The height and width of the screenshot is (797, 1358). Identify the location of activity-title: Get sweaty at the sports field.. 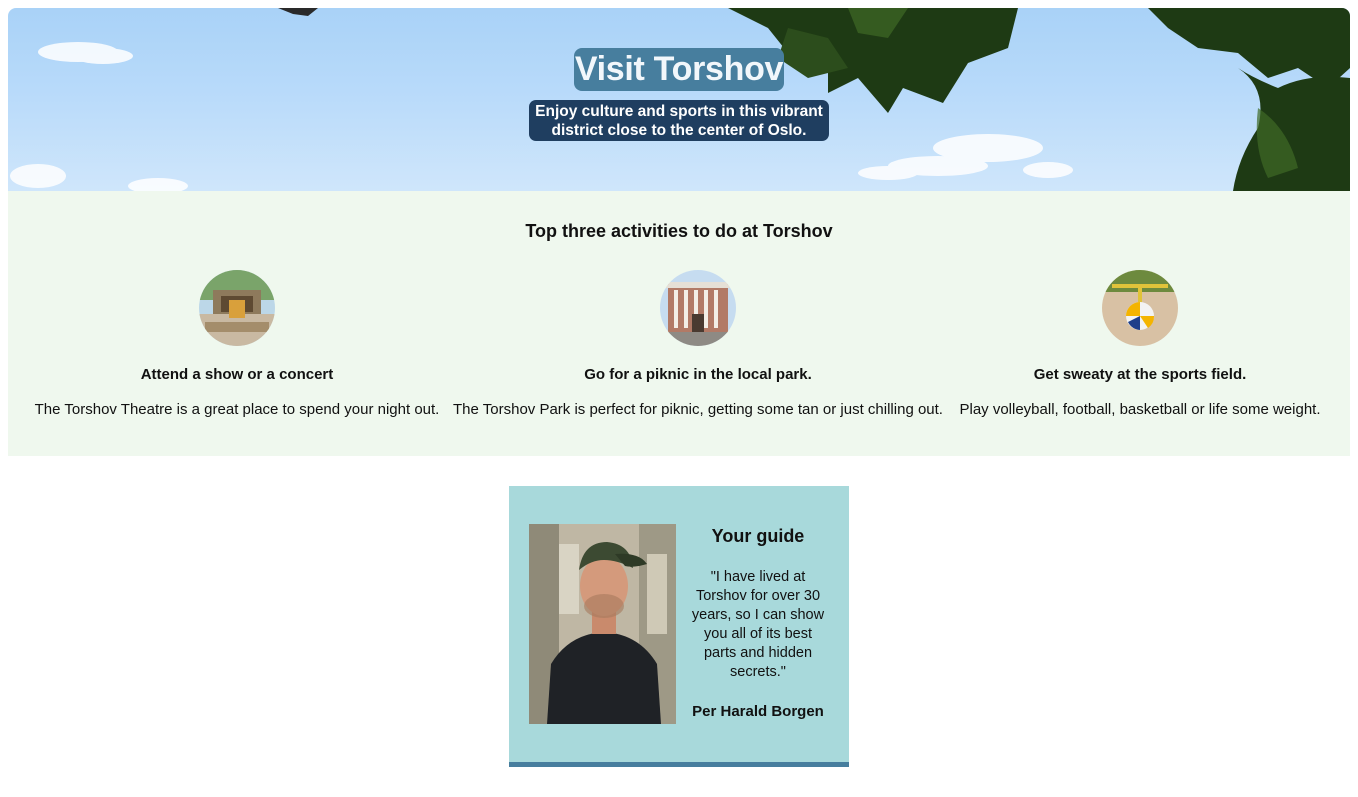
(1140, 374).